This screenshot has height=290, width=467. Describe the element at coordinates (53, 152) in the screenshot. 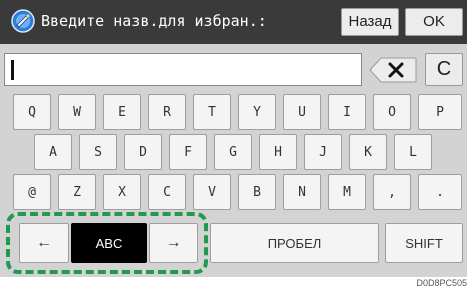

I see `key-a: A` at that location.